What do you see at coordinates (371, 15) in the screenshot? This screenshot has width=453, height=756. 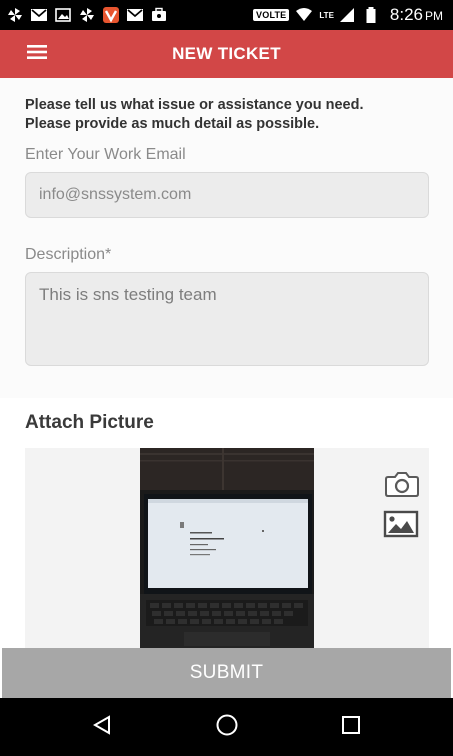 I see `battery-icon` at bounding box center [371, 15].